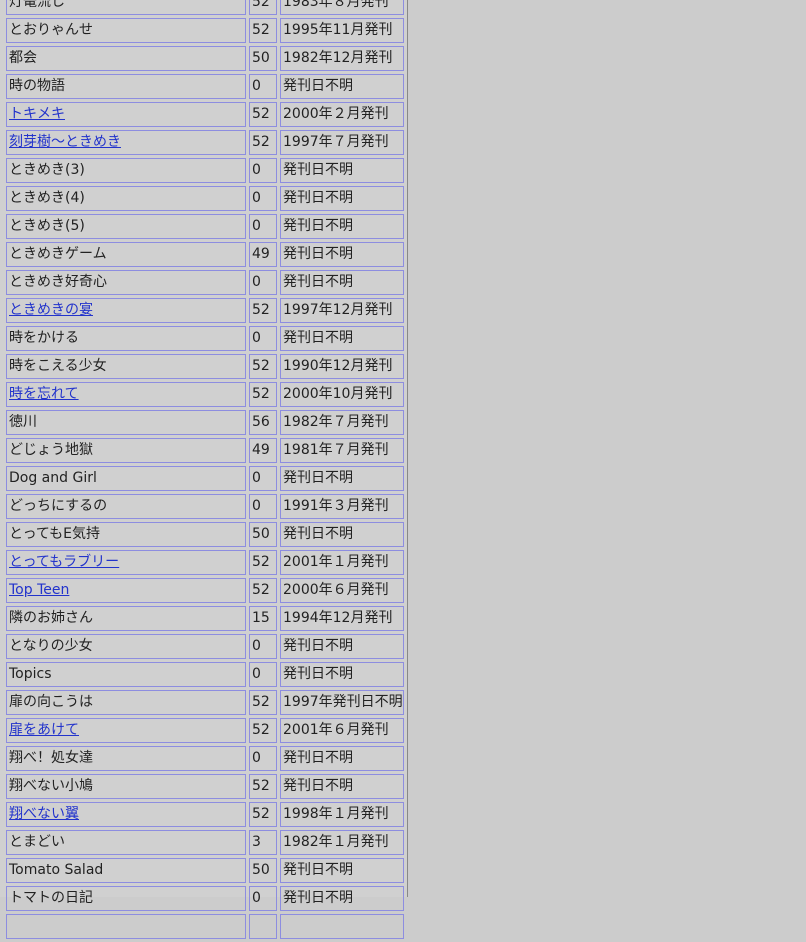  Describe the element at coordinates (37, 114) in the screenshot. I see `title-link: トキメキ` at that location.